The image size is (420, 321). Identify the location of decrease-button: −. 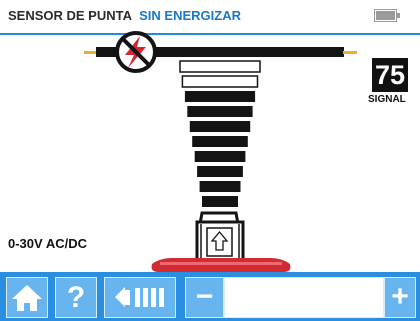
(204, 297).